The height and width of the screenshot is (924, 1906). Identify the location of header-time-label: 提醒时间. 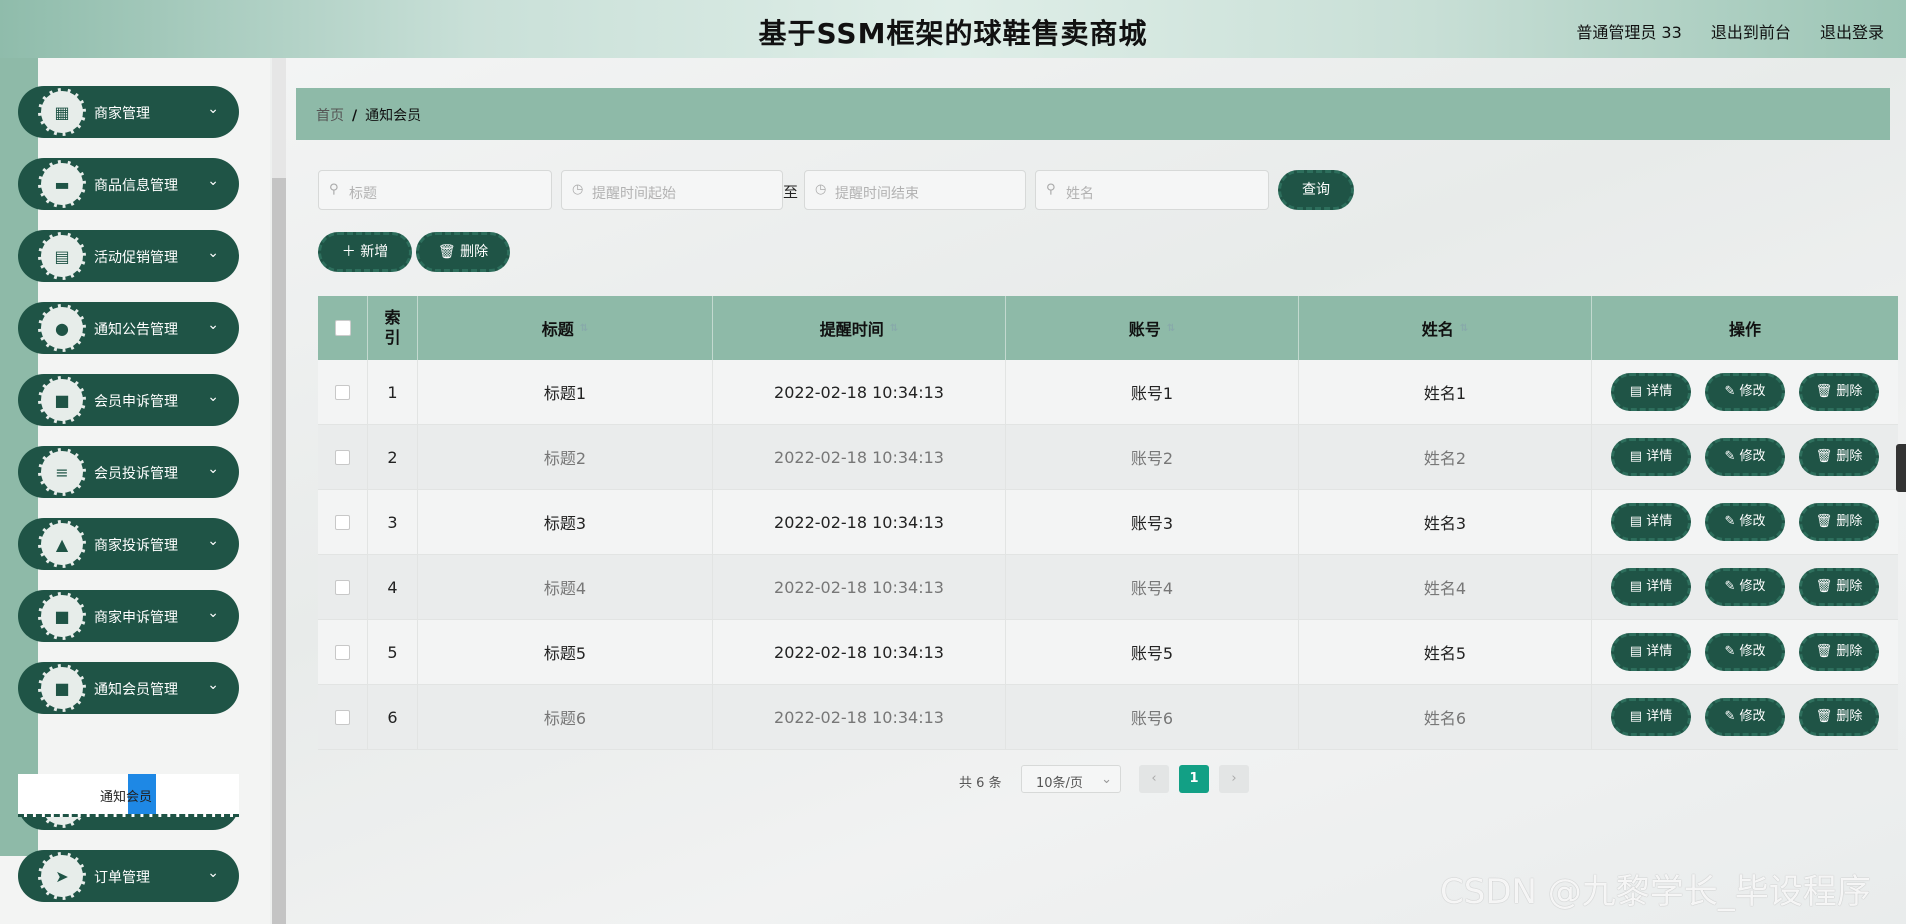
(851, 329).